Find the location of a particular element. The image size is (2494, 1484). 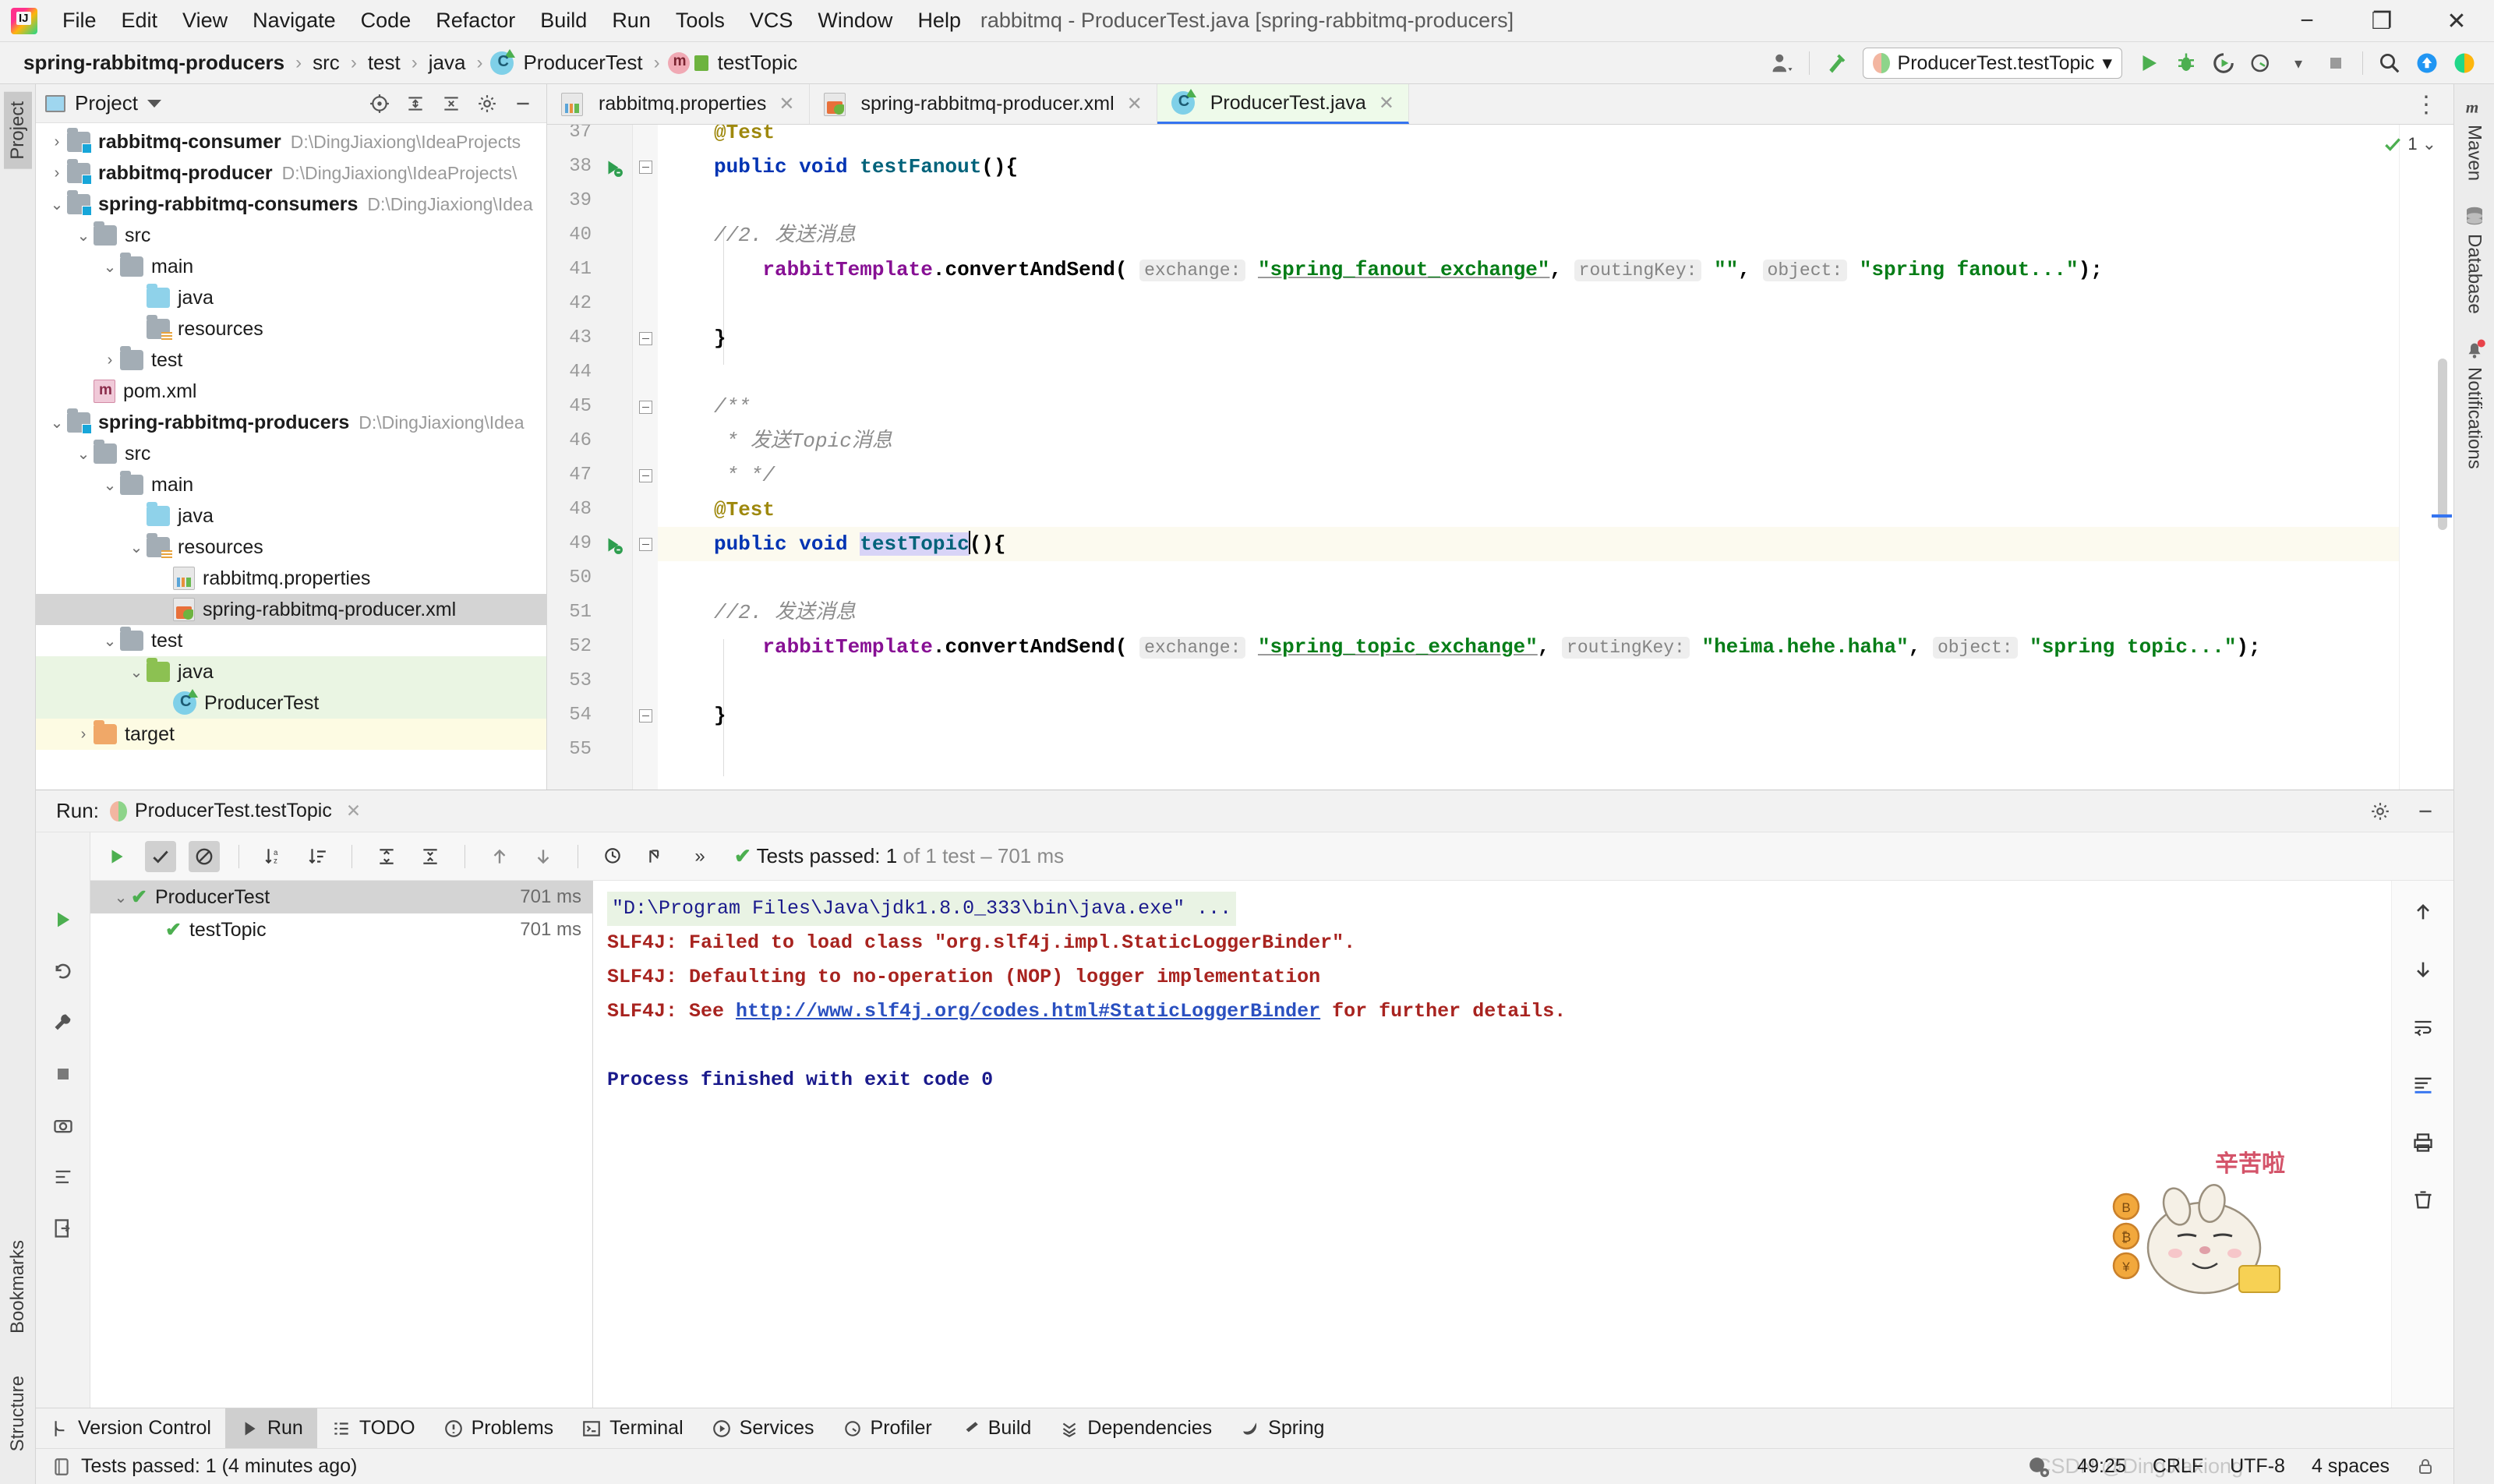

more-icon: » is located at coordinates (699, 856).